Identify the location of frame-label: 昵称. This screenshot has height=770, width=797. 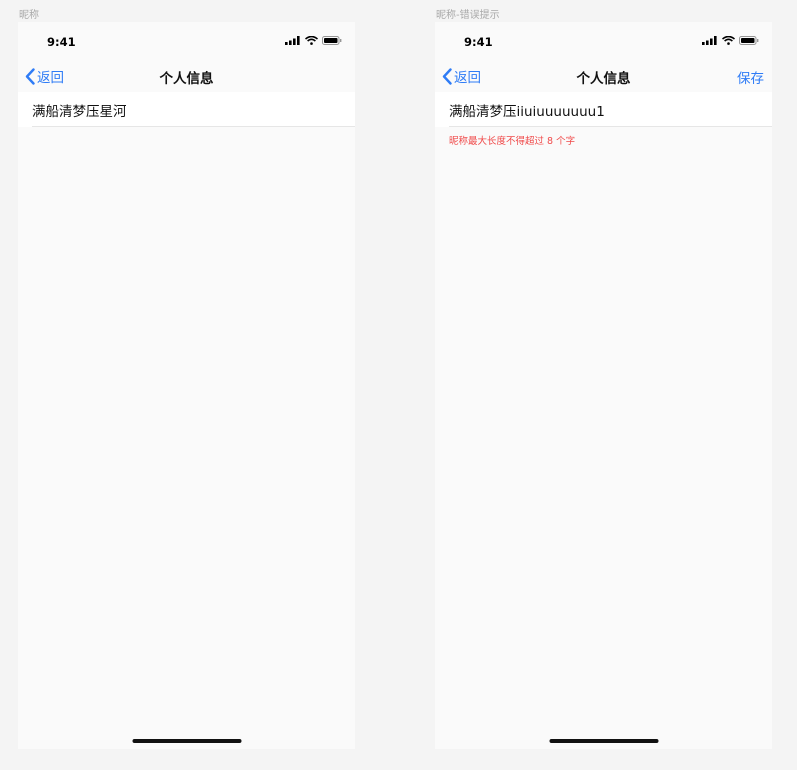
(29, 15).